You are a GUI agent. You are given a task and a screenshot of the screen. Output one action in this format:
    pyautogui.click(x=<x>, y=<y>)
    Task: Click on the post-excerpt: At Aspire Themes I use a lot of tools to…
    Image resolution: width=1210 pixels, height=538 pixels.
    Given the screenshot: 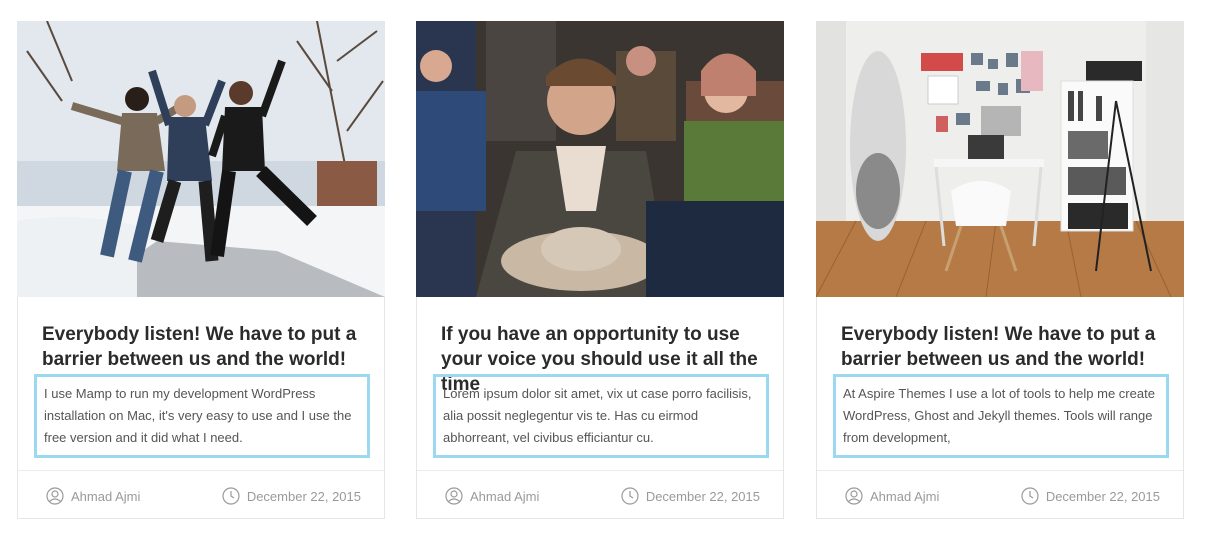 What is the action you would take?
    pyautogui.click(x=1001, y=416)
    